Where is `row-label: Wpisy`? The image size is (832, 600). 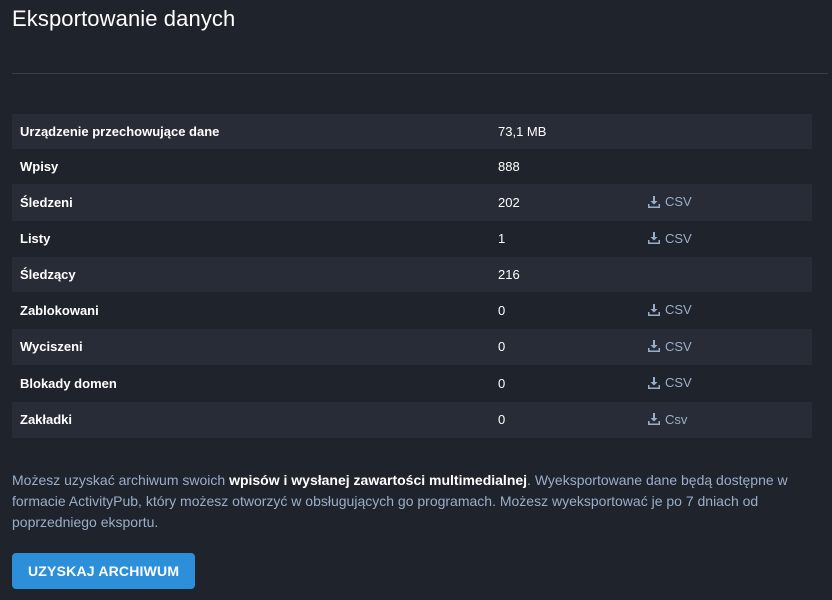
row-label: Wpisy is located at coordinates (39, 166).